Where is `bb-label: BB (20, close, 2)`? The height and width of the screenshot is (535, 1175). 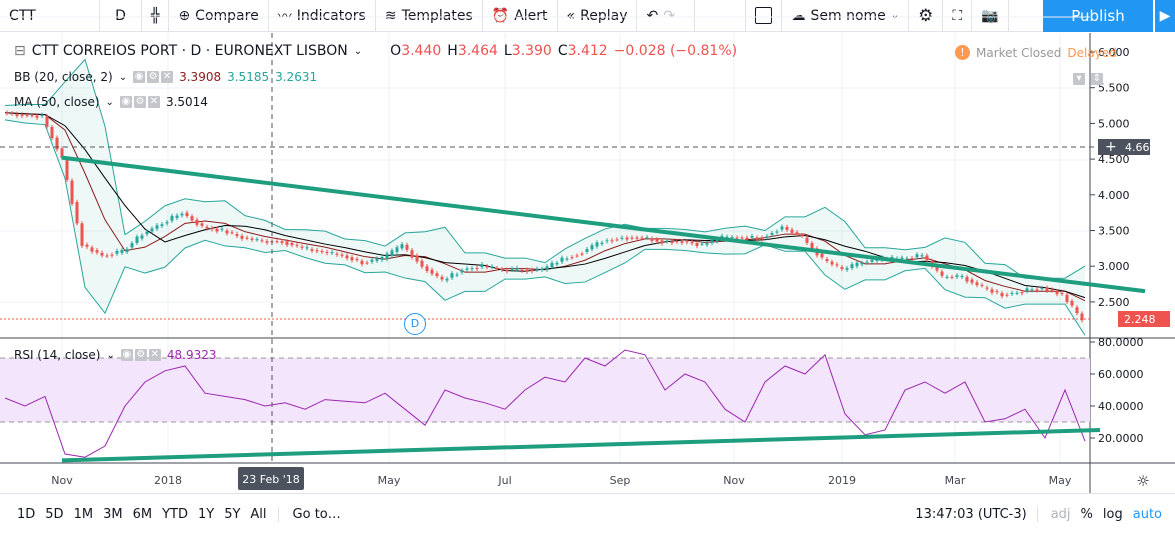
bb-label: BB (20, close, 2) is located at coordinates (63, 77).